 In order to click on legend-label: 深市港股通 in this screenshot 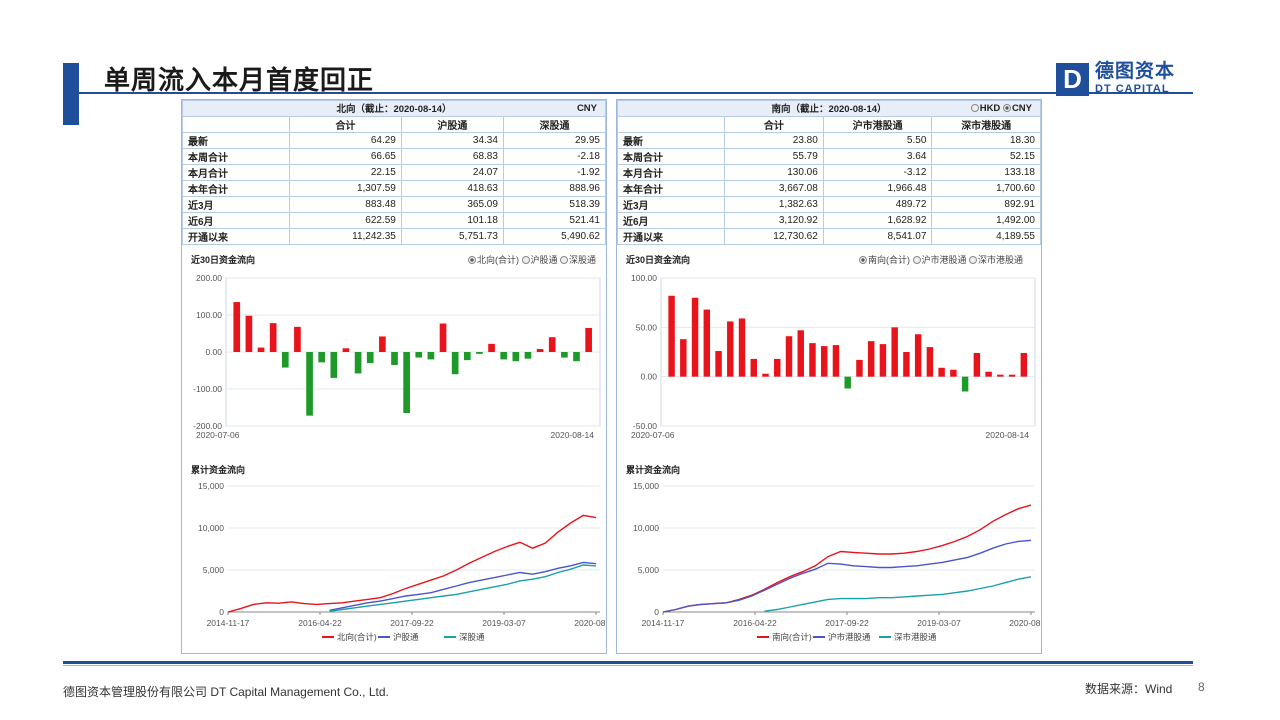, I will do `click(915, 637)`.